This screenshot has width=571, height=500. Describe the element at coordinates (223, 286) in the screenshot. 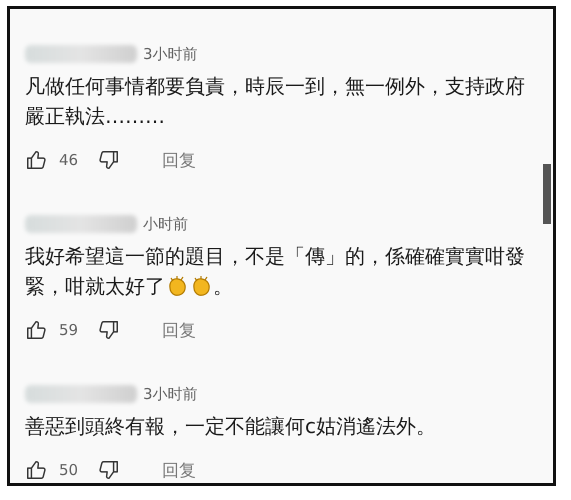

I see `comment-text: 。` at that location.